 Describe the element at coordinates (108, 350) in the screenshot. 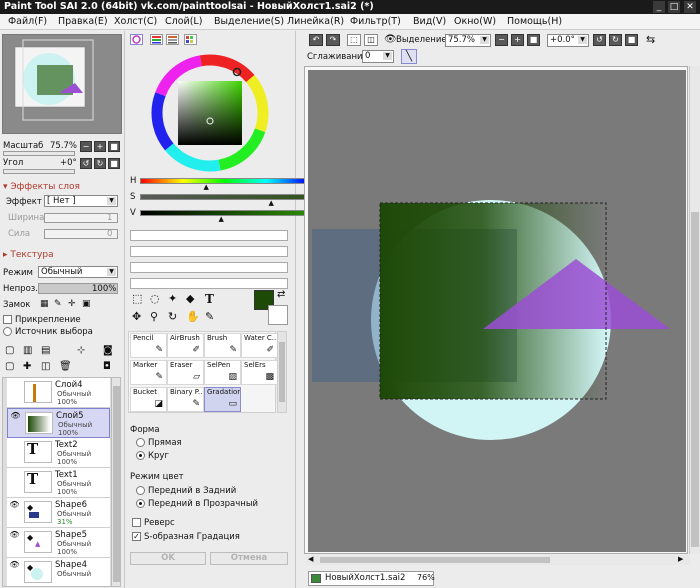

I see `mask-icon: ◙` at that location.